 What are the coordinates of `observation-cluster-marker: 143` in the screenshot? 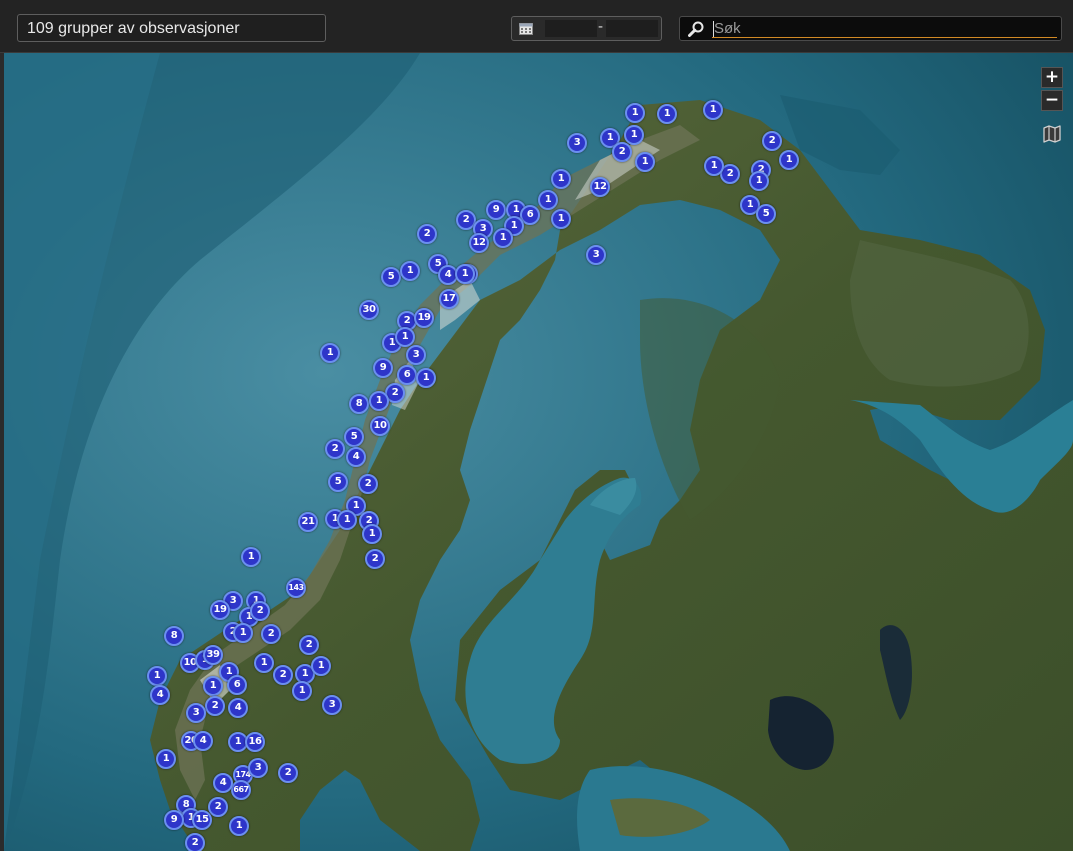 It's located at (296, 588).